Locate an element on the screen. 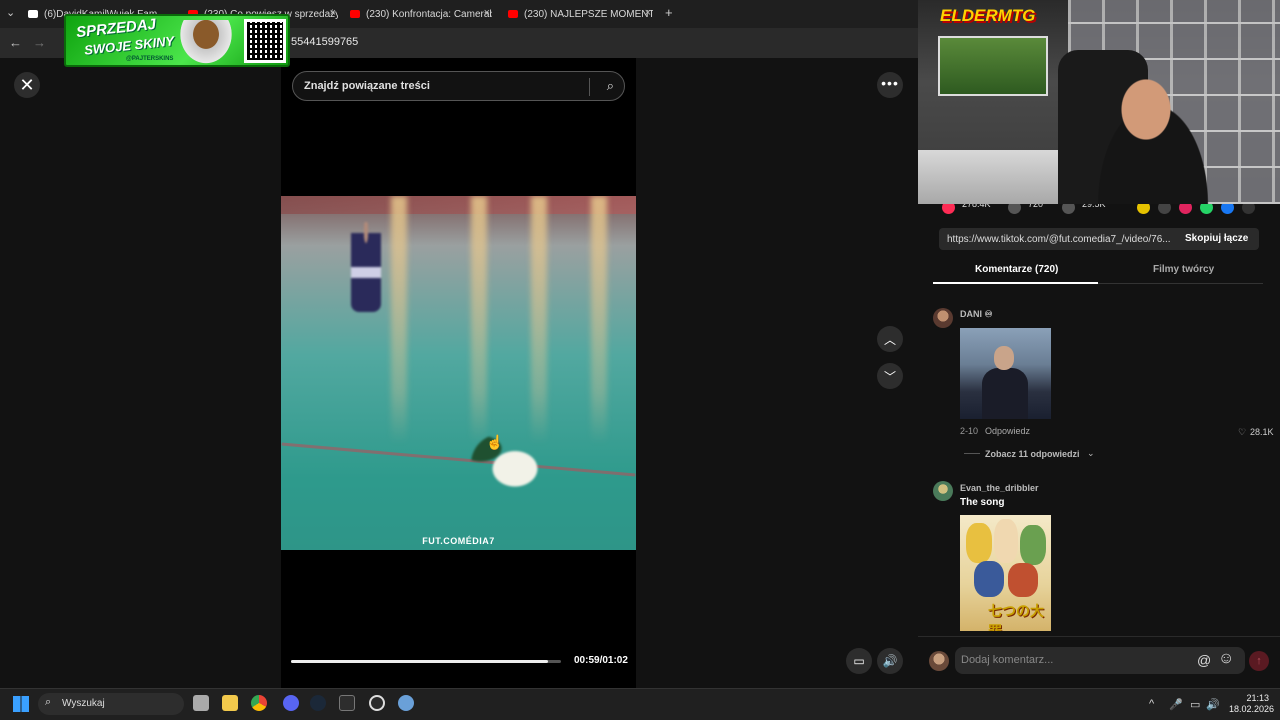 This screenshot has width=1280, height=720. steam-icon is located at coordinates (318, 703).